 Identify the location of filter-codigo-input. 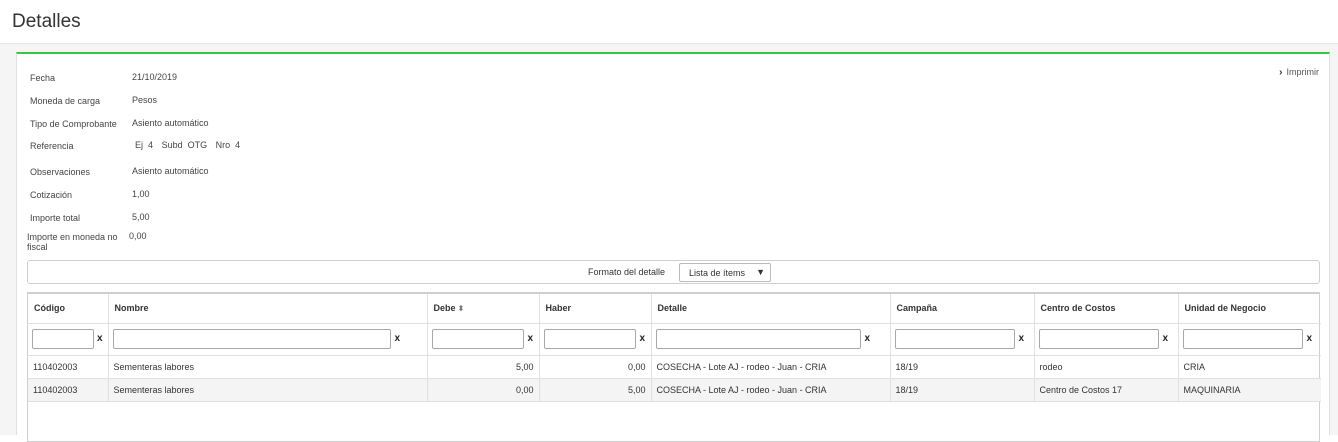
(63, 339).